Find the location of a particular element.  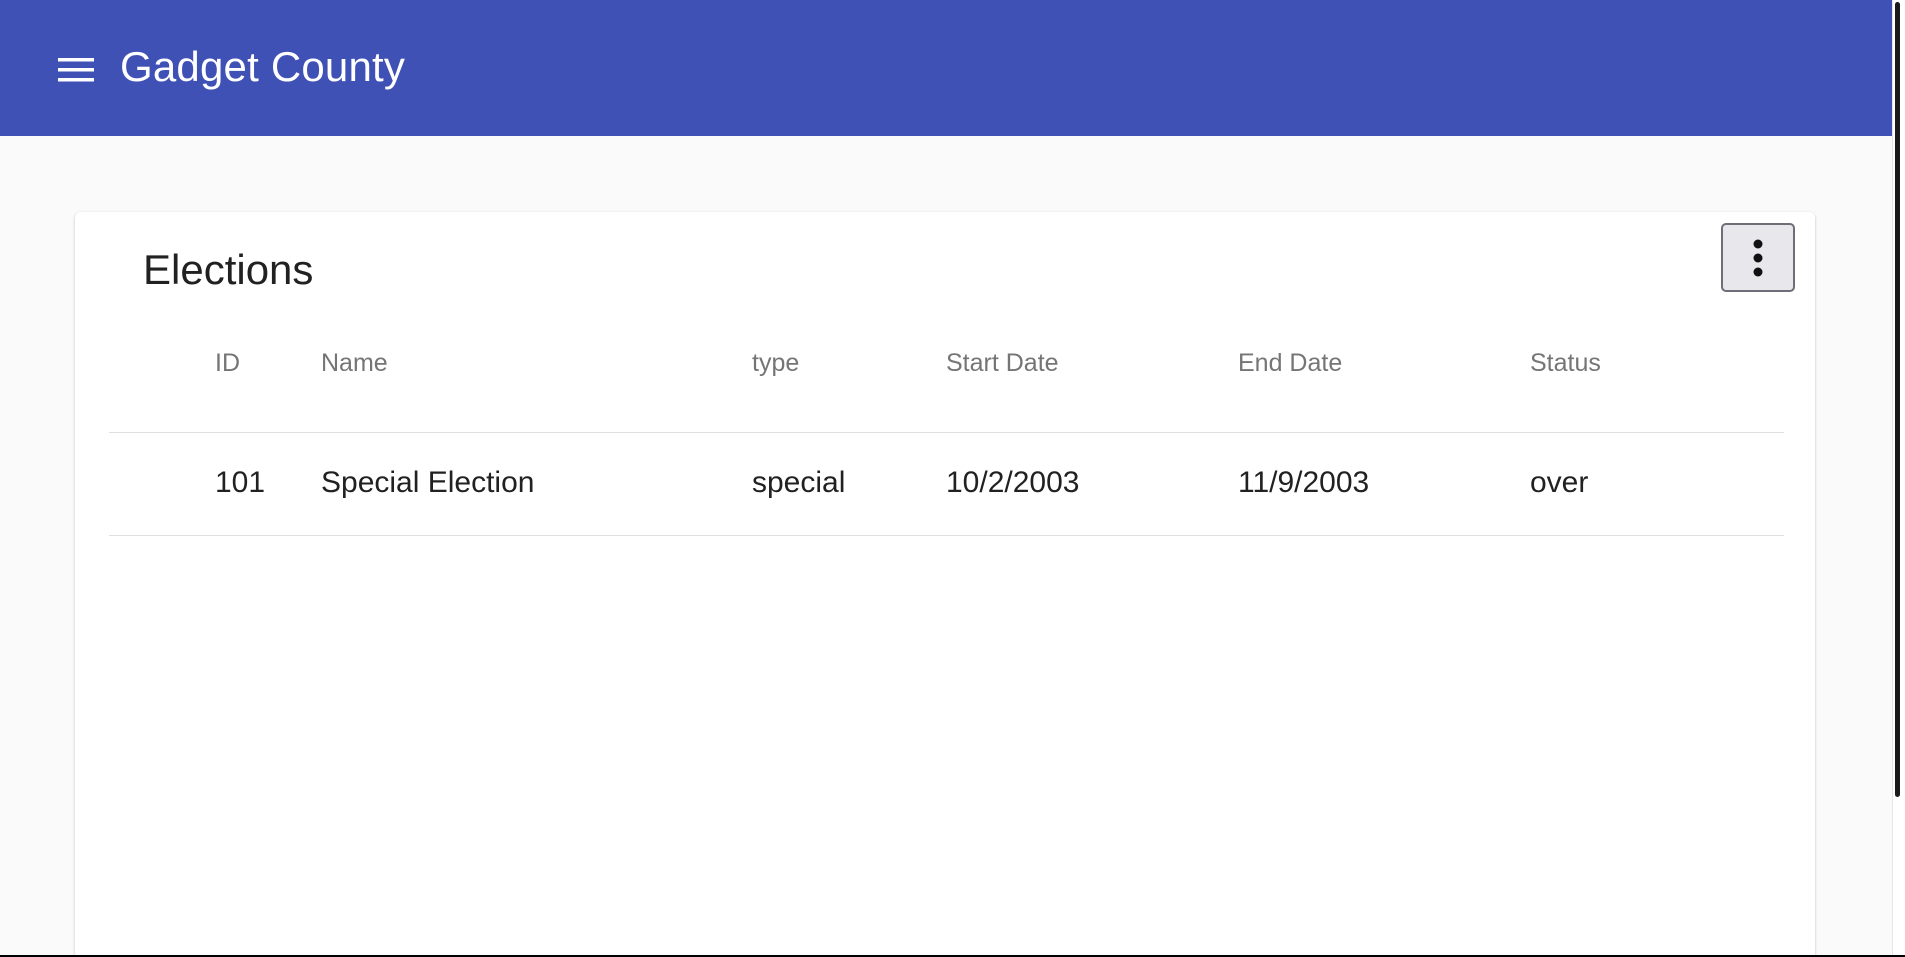

cell-name: Special Election is located at coordinates (428, 482).